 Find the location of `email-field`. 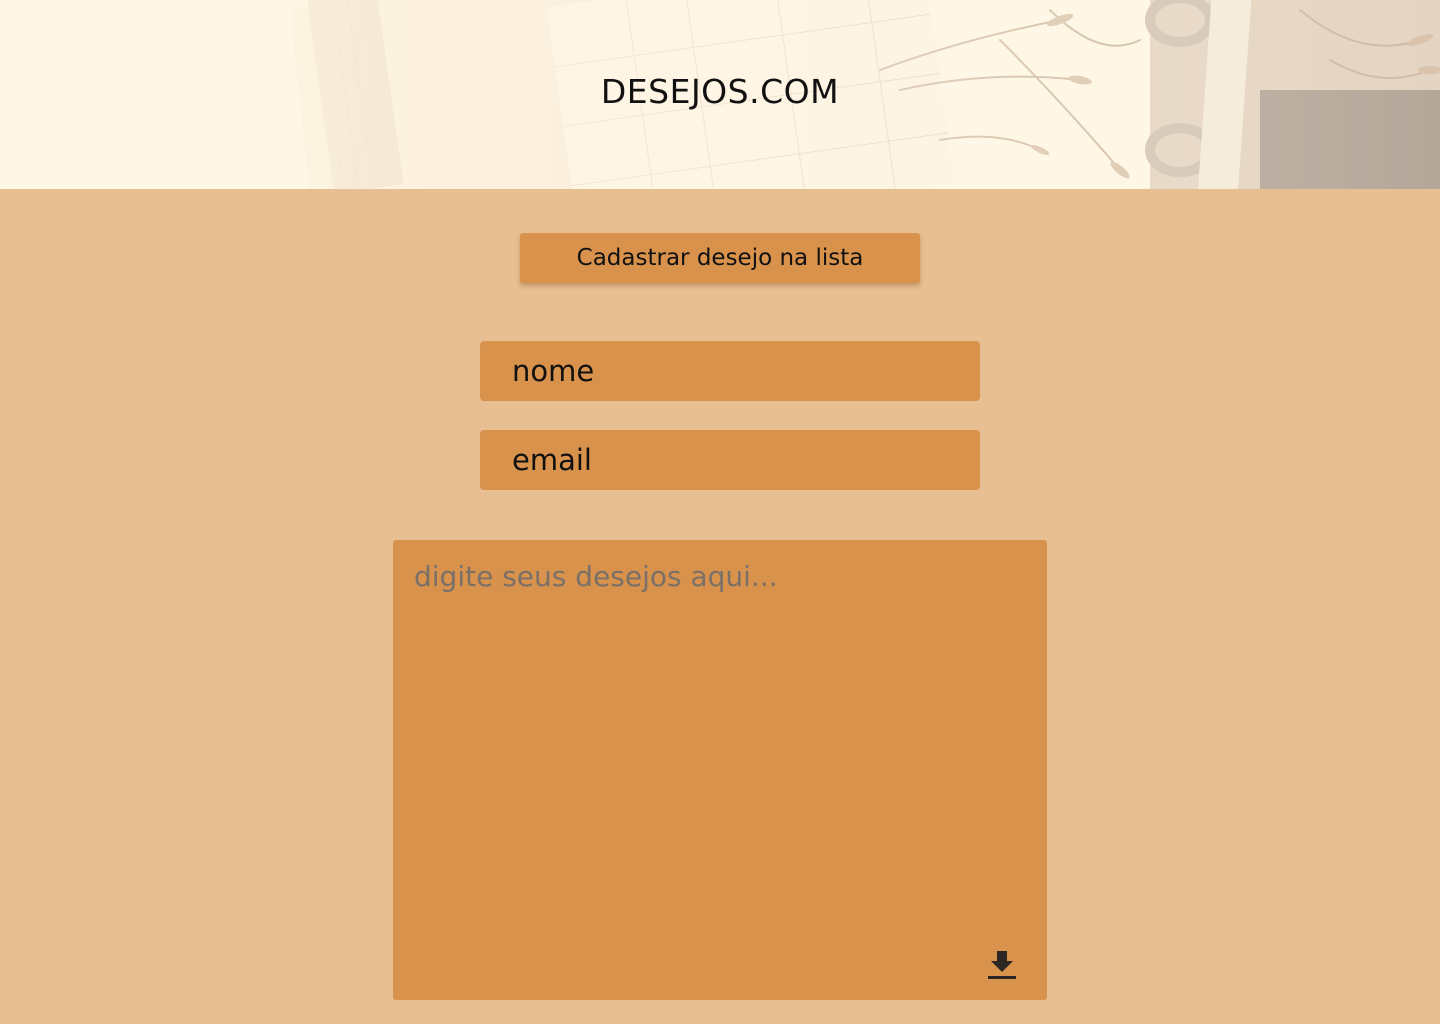

email-field is located at coordinates (730, 460).